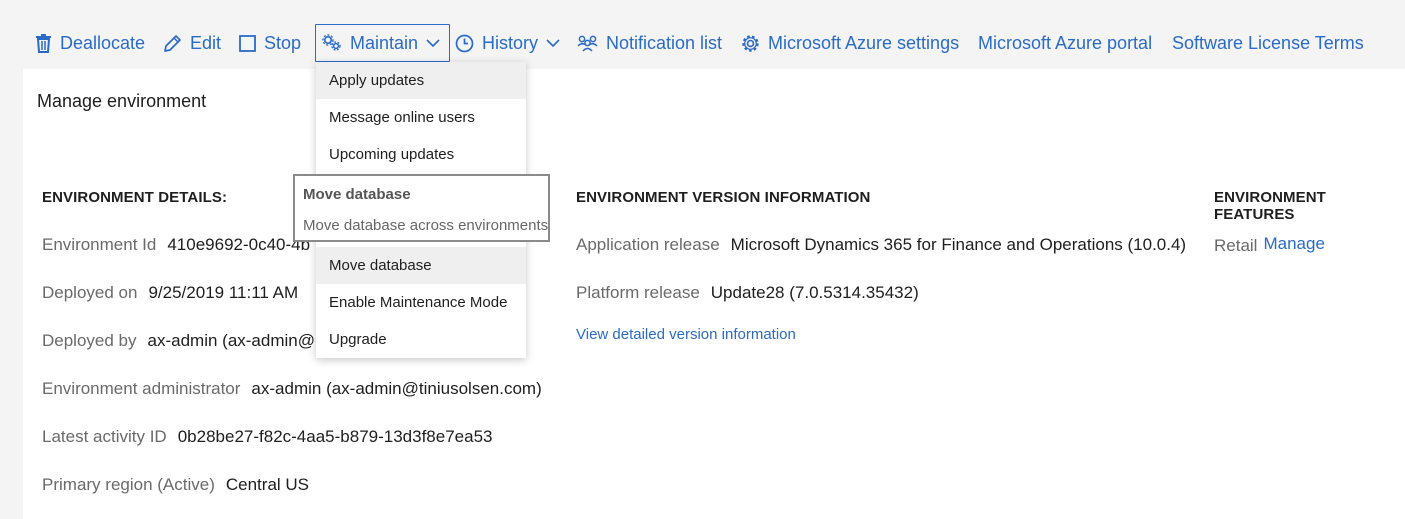  What do you see at coordinates (128, 484) in the screenshot?
I see `detail-label: Primary region (Active)` at bounding box center [128, 484].